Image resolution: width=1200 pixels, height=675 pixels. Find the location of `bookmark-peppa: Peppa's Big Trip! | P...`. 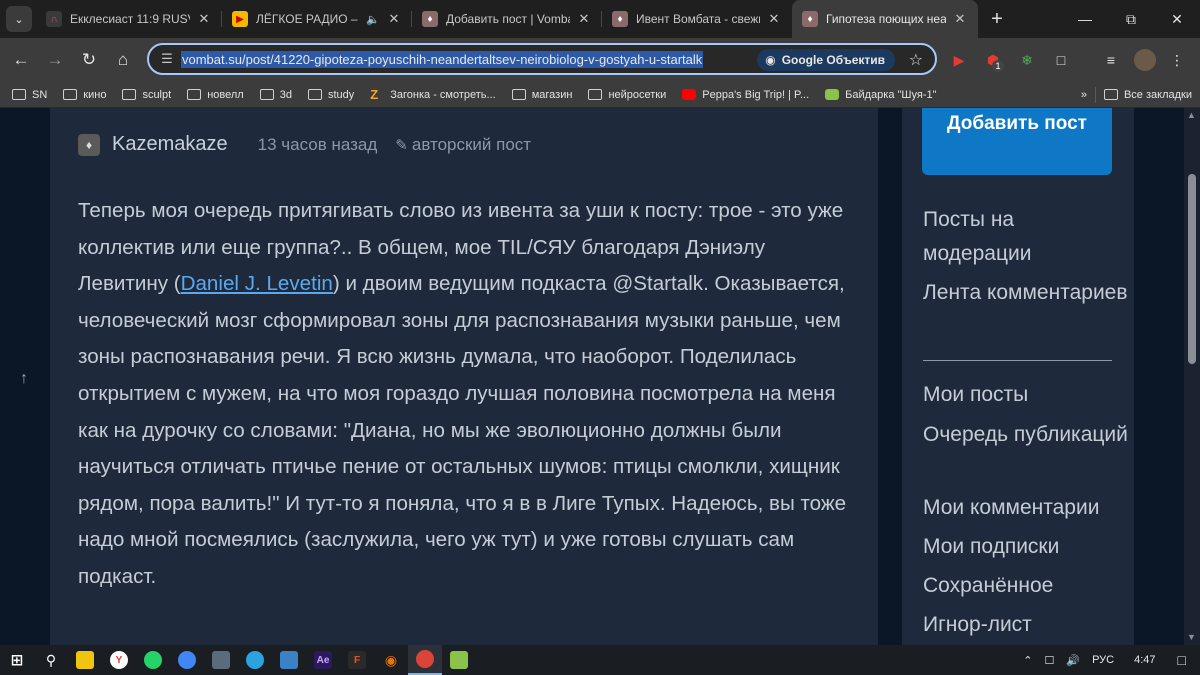

bookmark-peppa: Peppa's Big Trip! | P... is located at coordinates (745, 95).